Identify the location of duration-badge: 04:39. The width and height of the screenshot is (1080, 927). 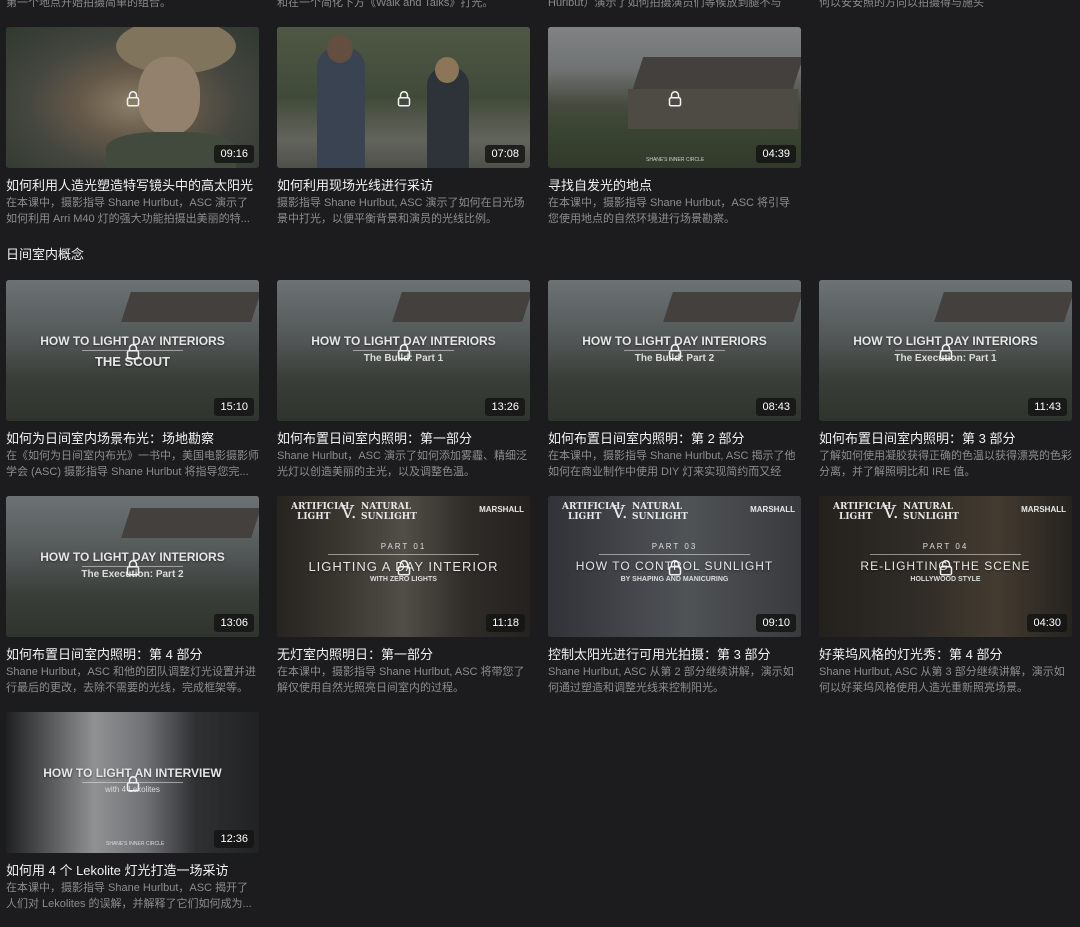
(776, 154).